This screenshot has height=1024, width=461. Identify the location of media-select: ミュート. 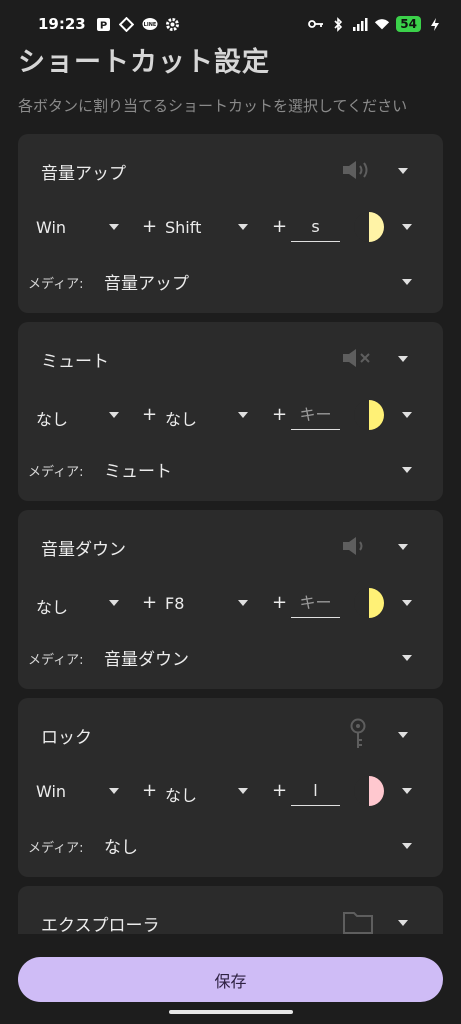
(138, 469).